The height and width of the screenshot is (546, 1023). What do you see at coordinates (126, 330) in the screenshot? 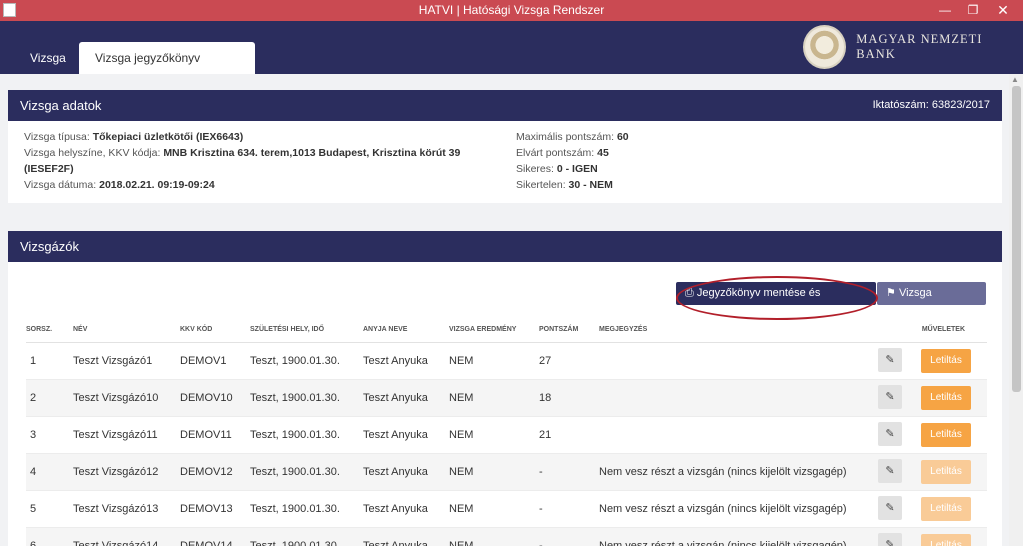
I see `col-name: NÉV` at bounding box center [126, 330].